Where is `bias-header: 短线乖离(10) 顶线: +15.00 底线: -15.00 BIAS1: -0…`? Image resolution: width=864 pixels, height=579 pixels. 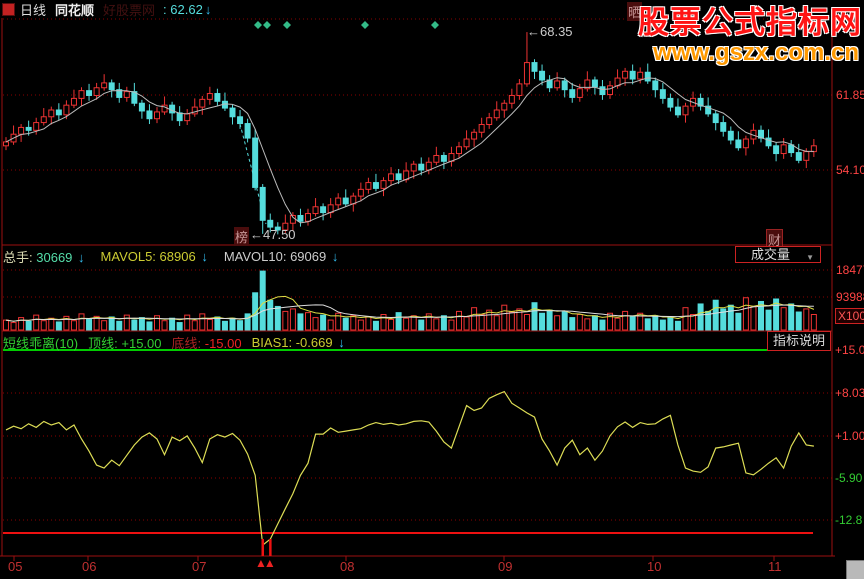 bias-header: 短线乖离(10) 顶线: +15.00 底线: -15.00 BIAS1: -0… is located at coordinates (174, 342).